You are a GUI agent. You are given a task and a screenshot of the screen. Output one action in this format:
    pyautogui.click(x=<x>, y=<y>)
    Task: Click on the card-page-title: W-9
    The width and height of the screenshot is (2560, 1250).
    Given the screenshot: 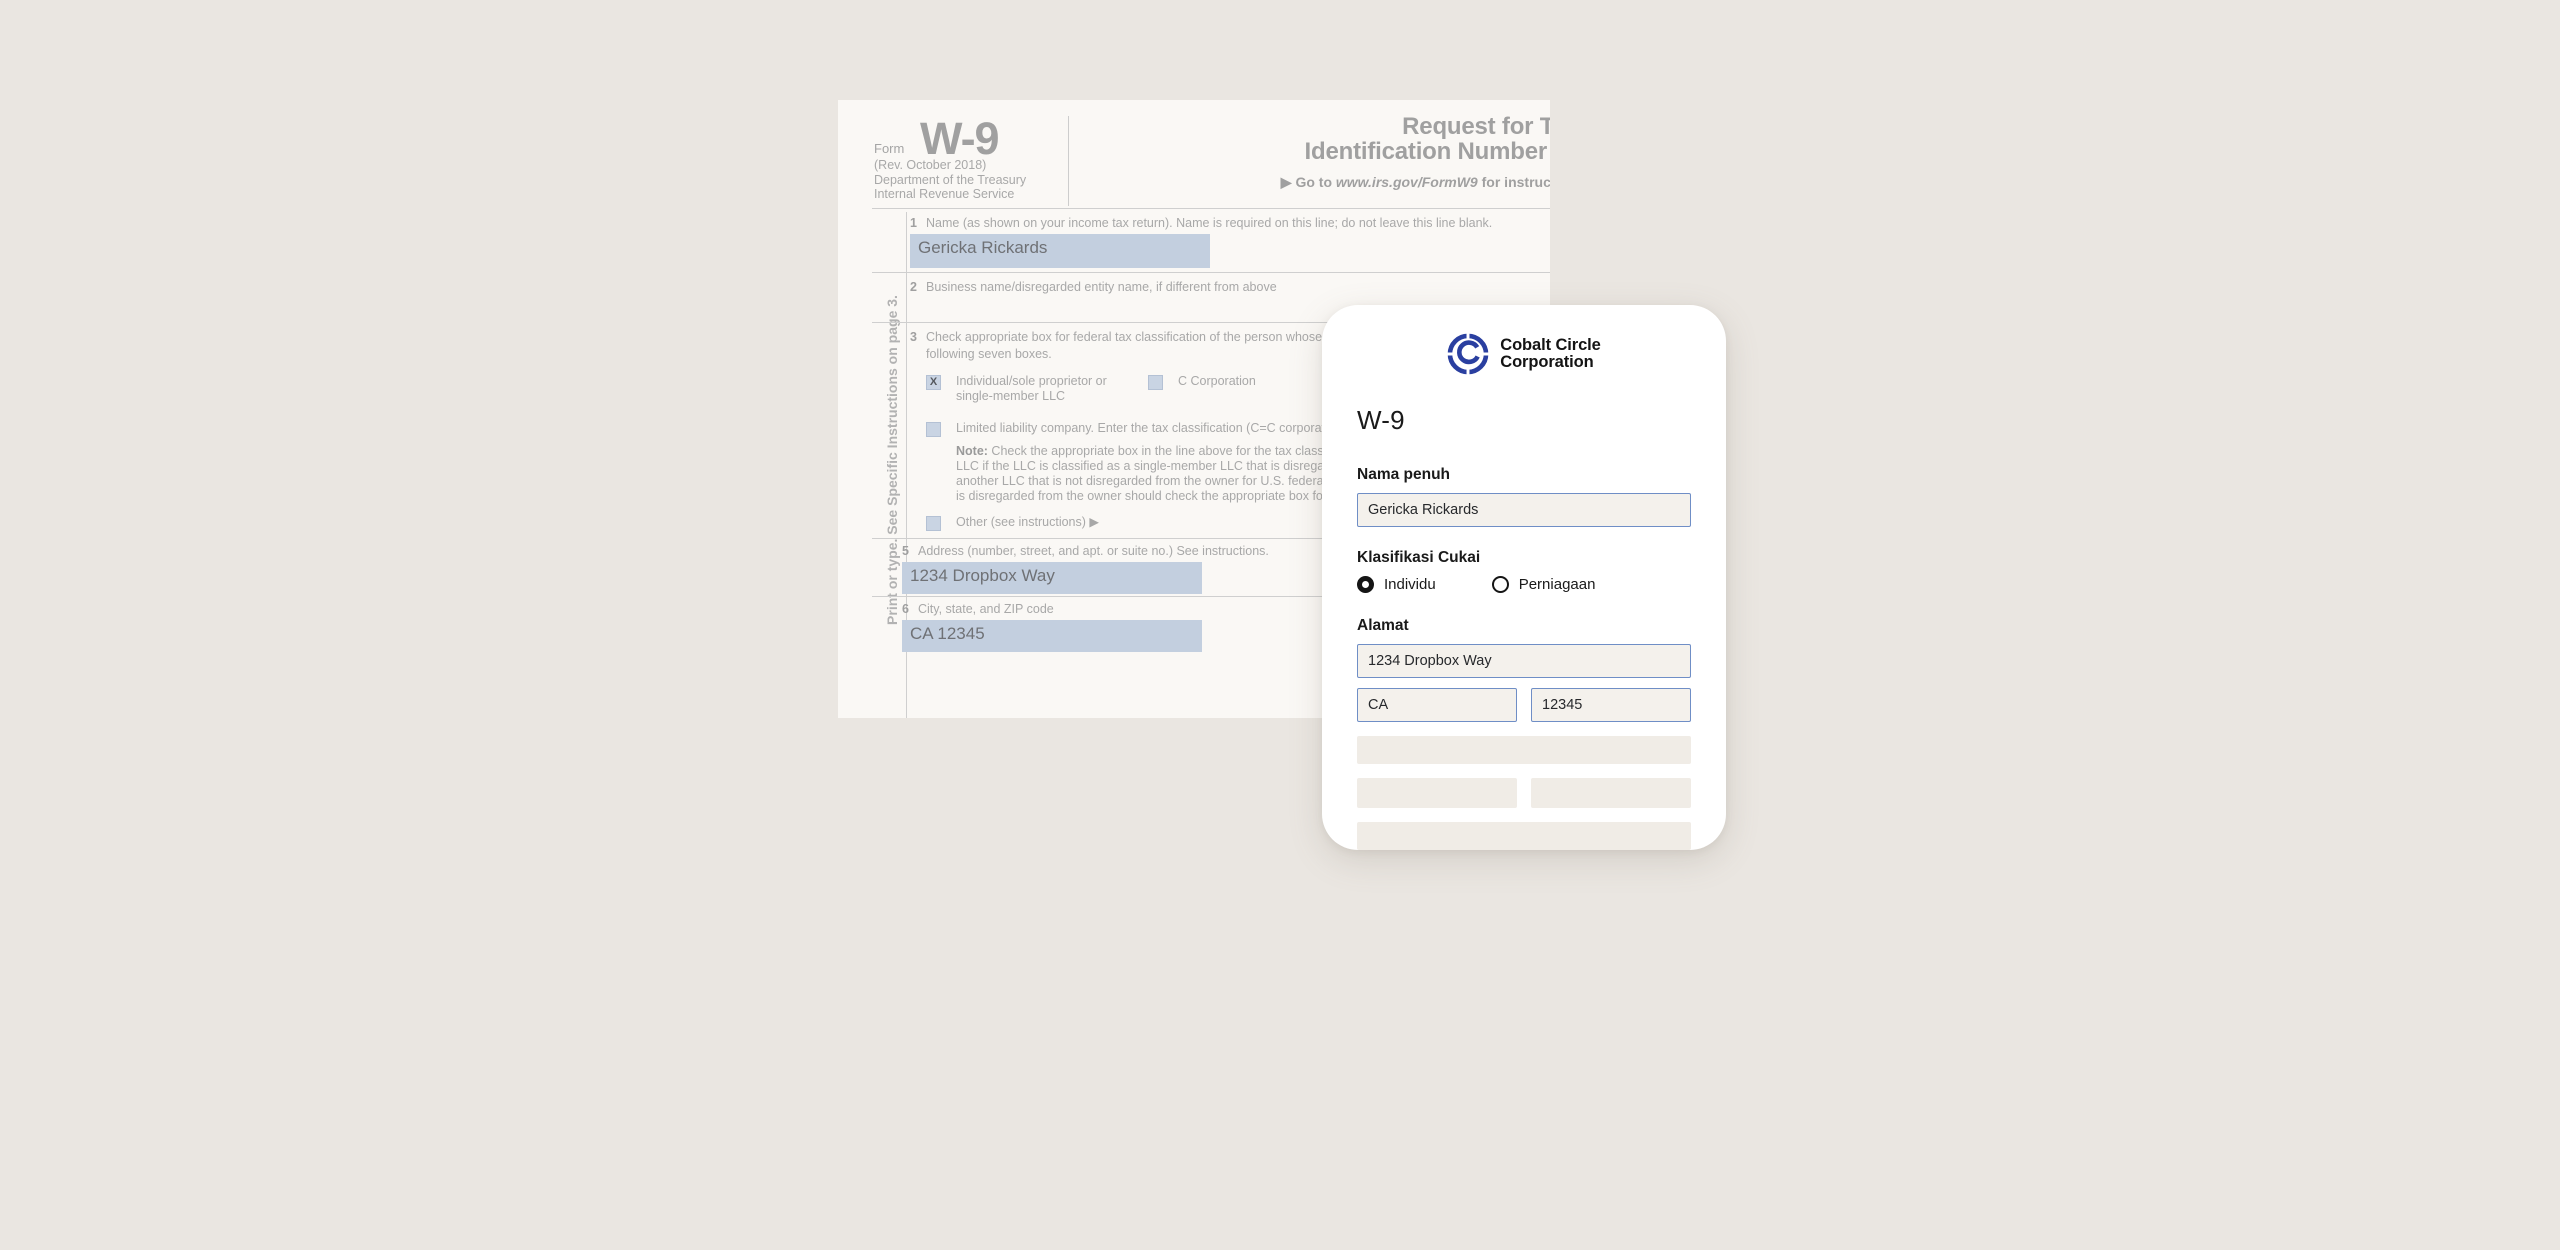 What is the action you would take?
    pyautogui.click(x=1381, y=420)
    